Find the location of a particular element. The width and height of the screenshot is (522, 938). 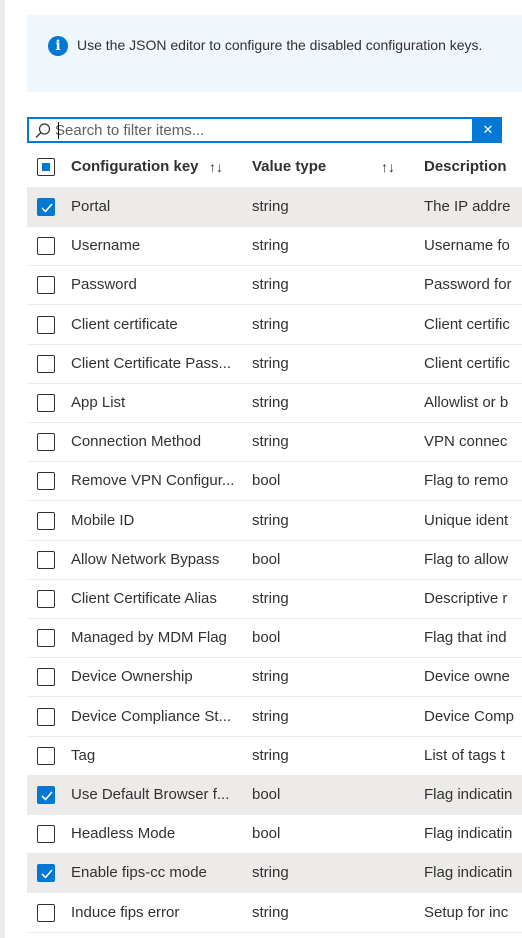

description-cell: List of tags t is located at coordinates (464, 755).